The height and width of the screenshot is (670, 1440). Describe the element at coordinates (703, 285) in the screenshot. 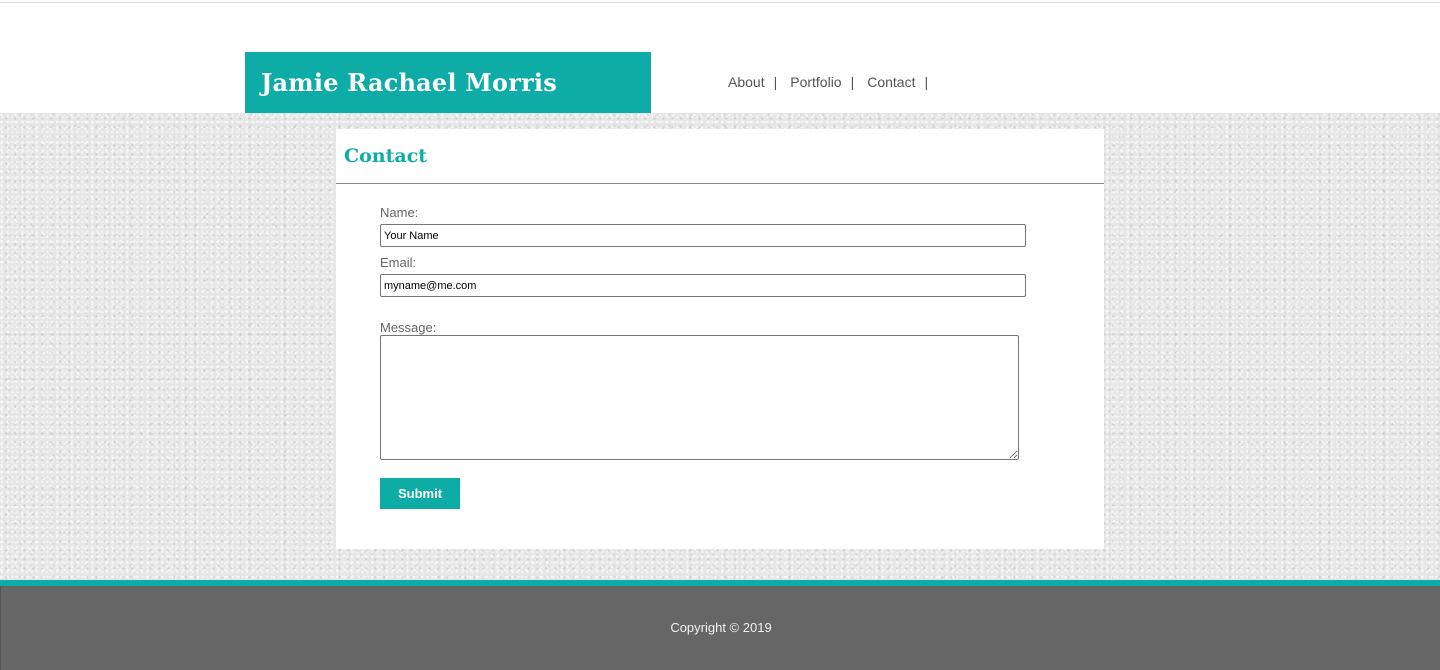

I see `email-input` at that location.